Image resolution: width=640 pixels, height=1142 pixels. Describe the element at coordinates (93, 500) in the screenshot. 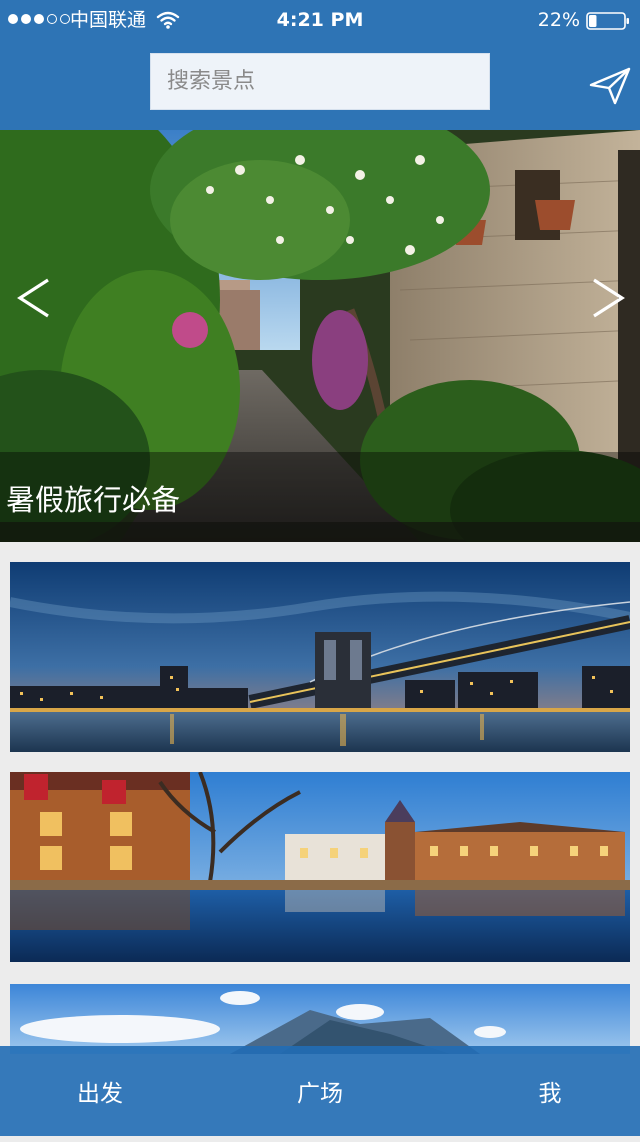

I see `hero-caption: 暑假旅行必备` at that location.